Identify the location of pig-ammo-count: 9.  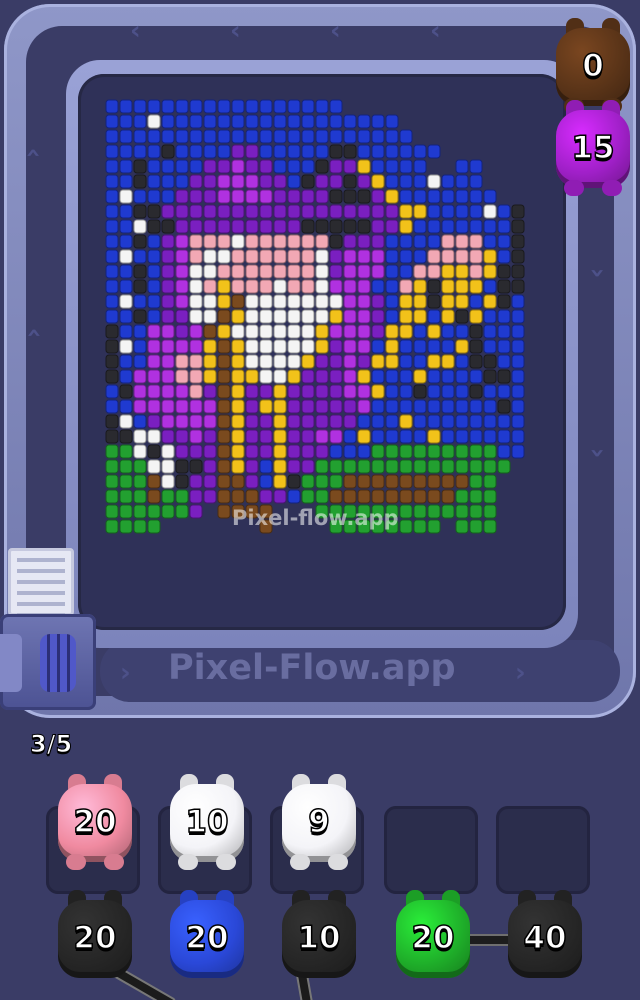
(318, 822).